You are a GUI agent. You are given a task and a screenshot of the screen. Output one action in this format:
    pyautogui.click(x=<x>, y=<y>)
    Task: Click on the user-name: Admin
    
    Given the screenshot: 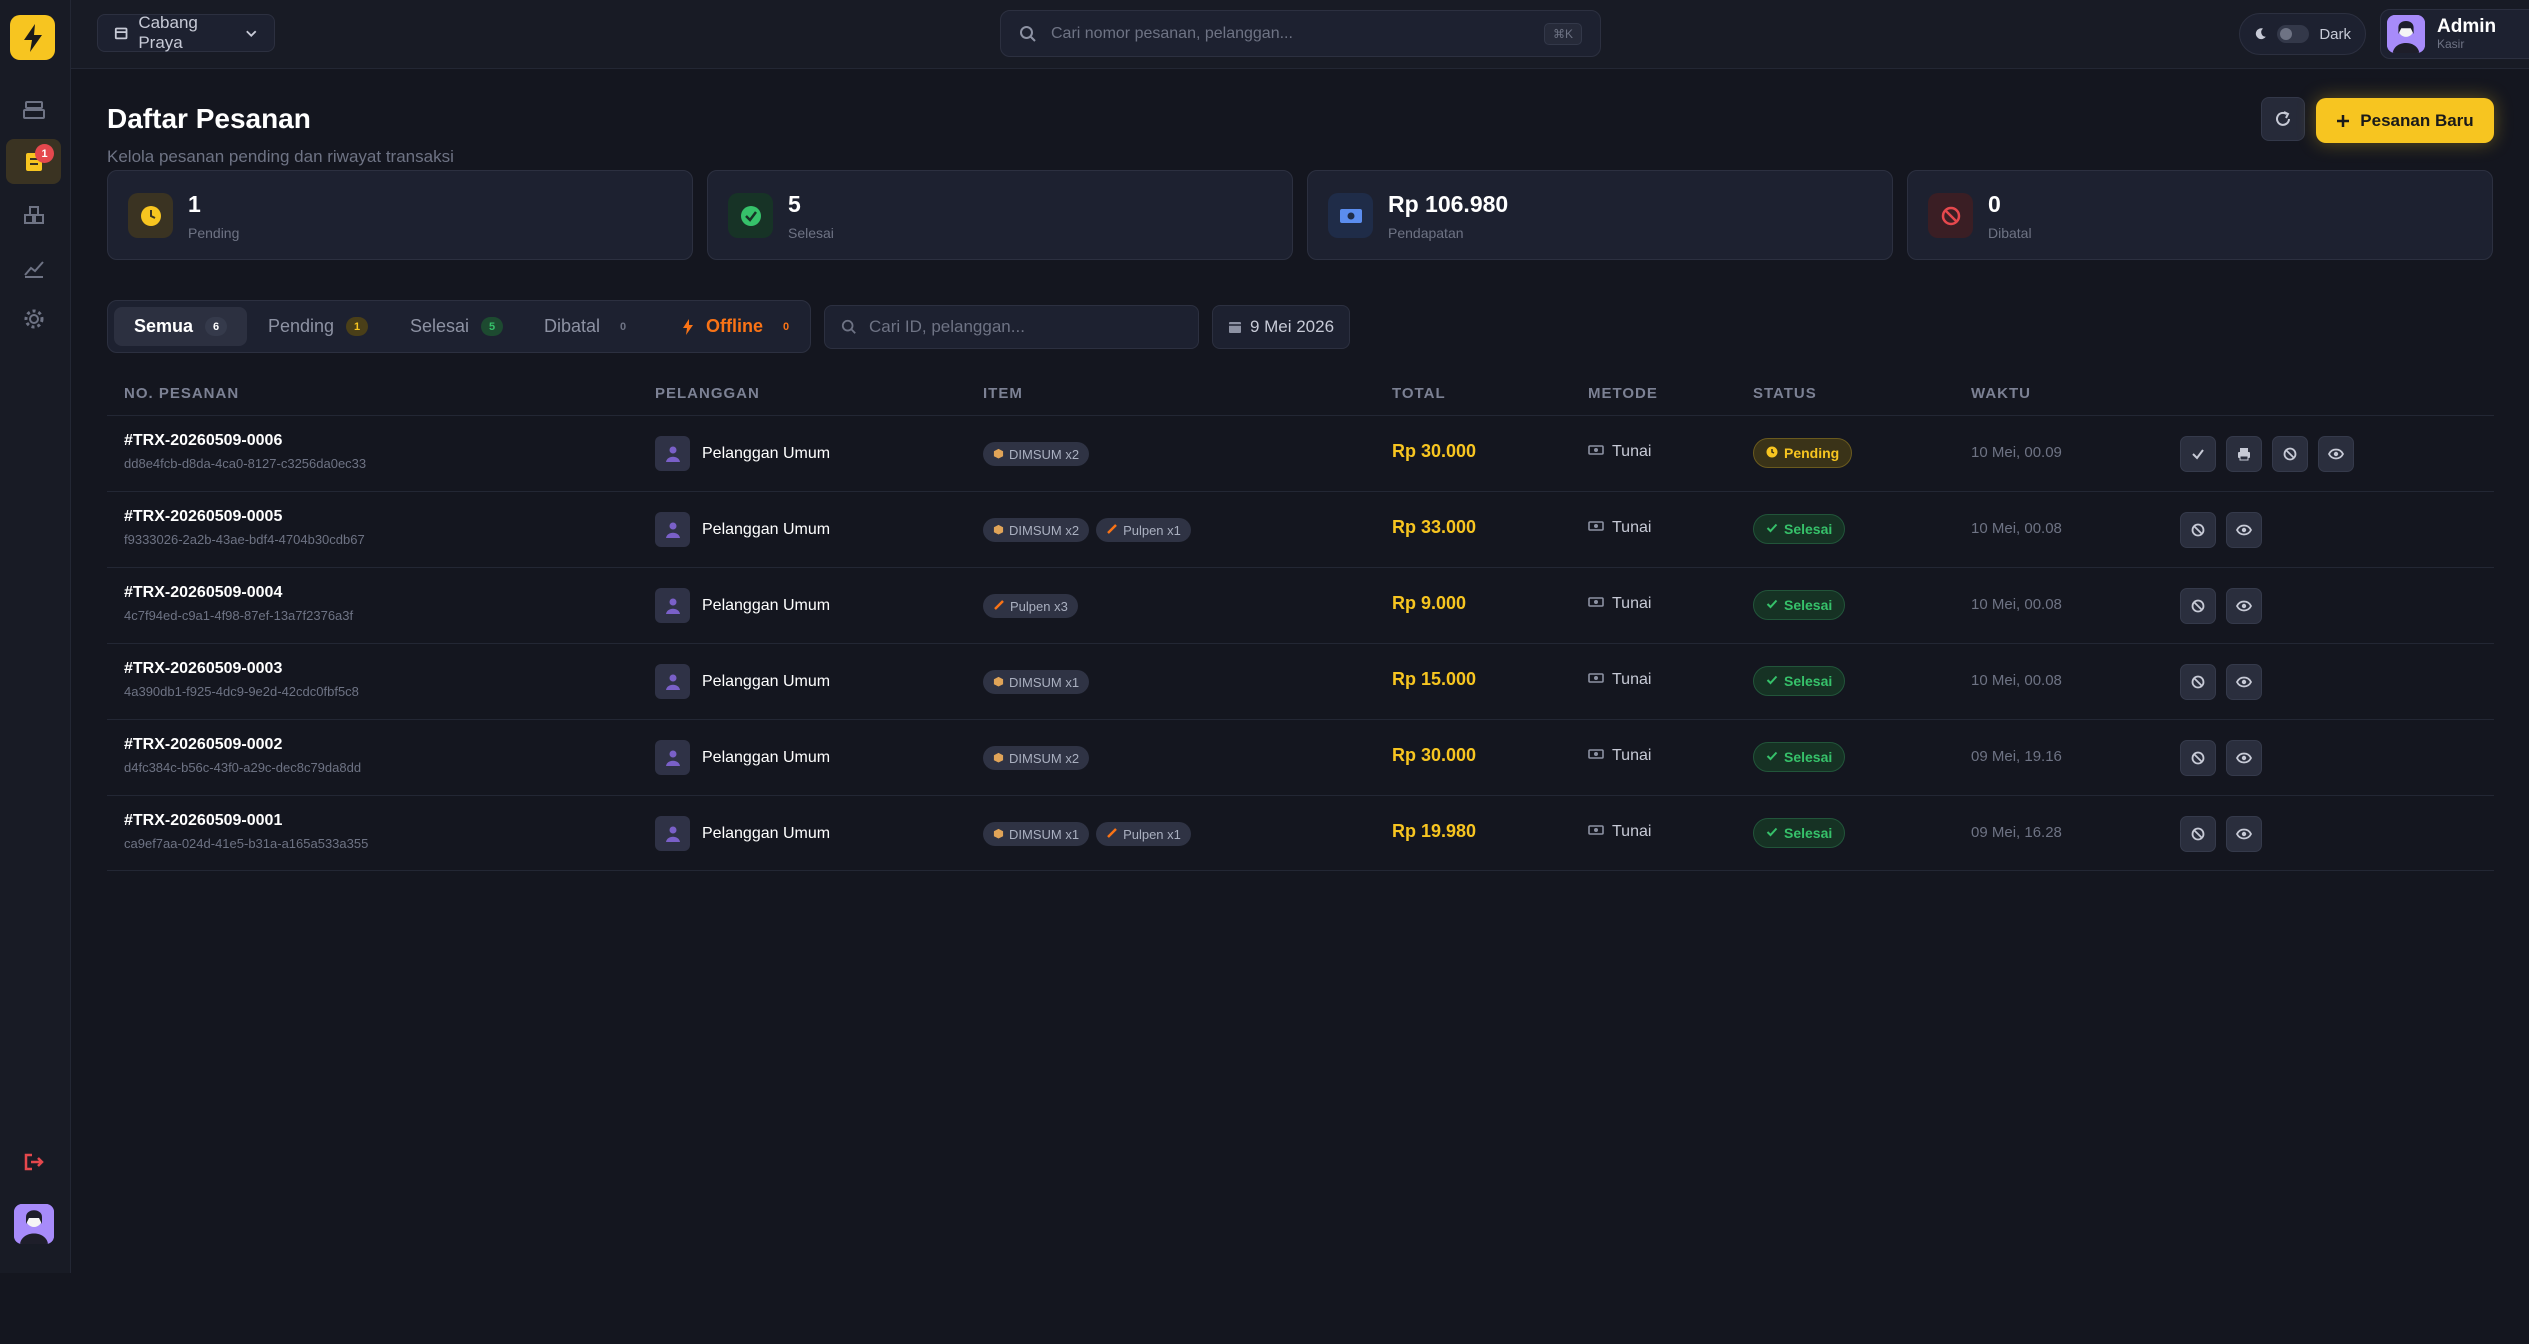 What is the action you would take?
    pyautogui.click(x=2467, y=26)
    